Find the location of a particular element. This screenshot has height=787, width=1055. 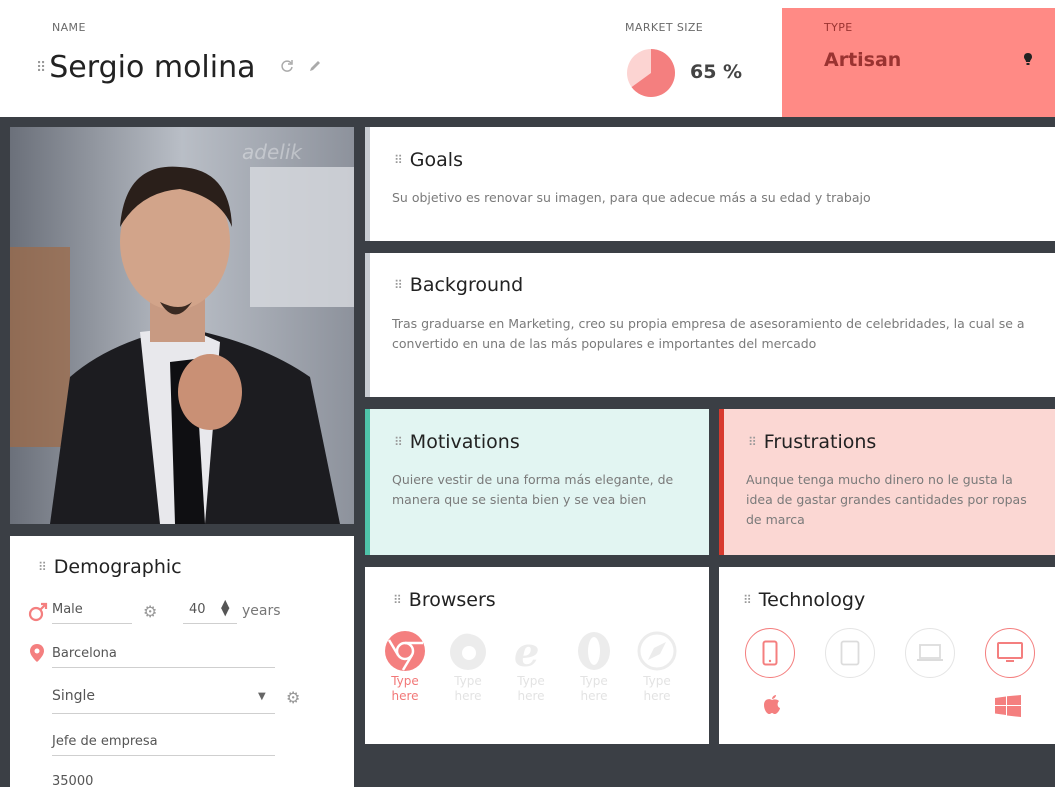

gender-field: Male is located at coordinates (92, 612).